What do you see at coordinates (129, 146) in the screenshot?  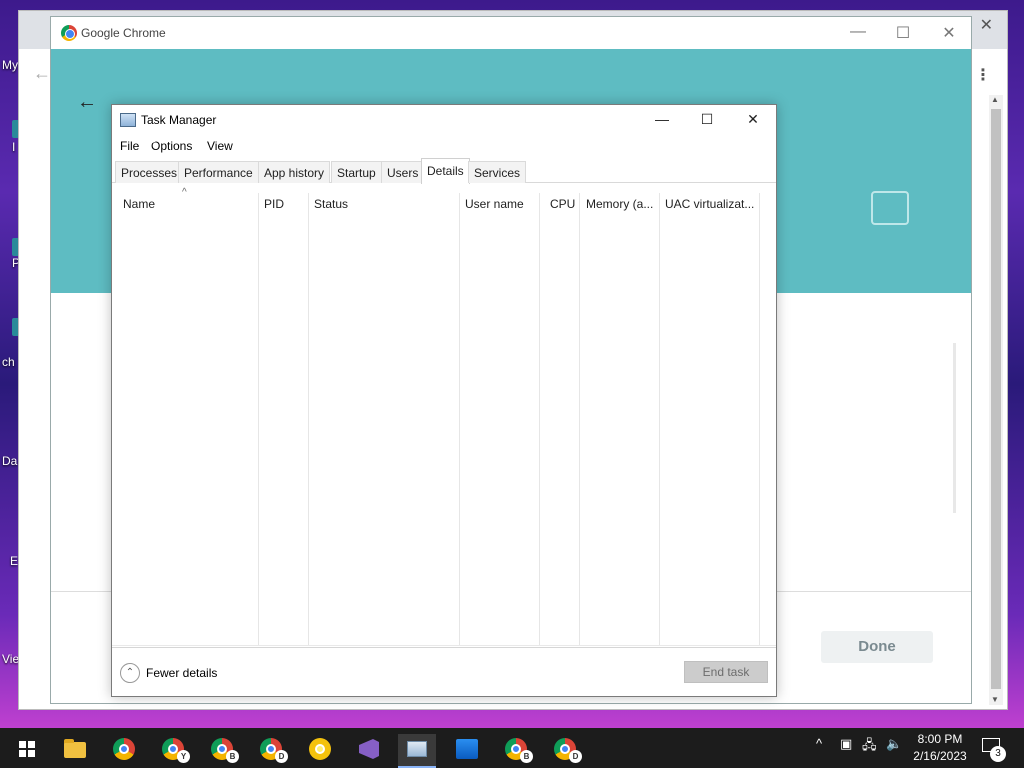 I see `menu-file: File` at bounding box center [129, 146].